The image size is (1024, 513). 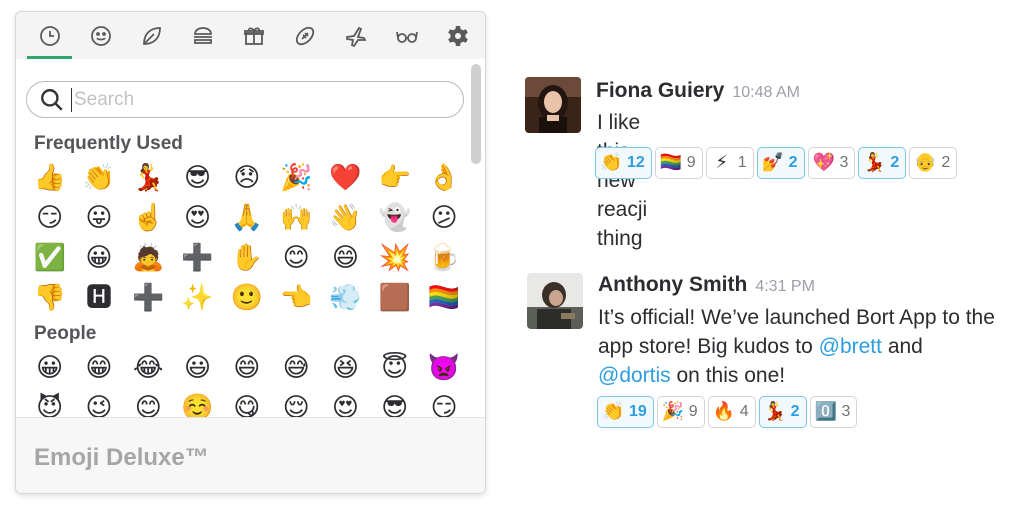 What do you see at coordinates (731, 412) in the screenshot?
I see `reaction-pill: 🔥 4` at bounding box center [731, 412].